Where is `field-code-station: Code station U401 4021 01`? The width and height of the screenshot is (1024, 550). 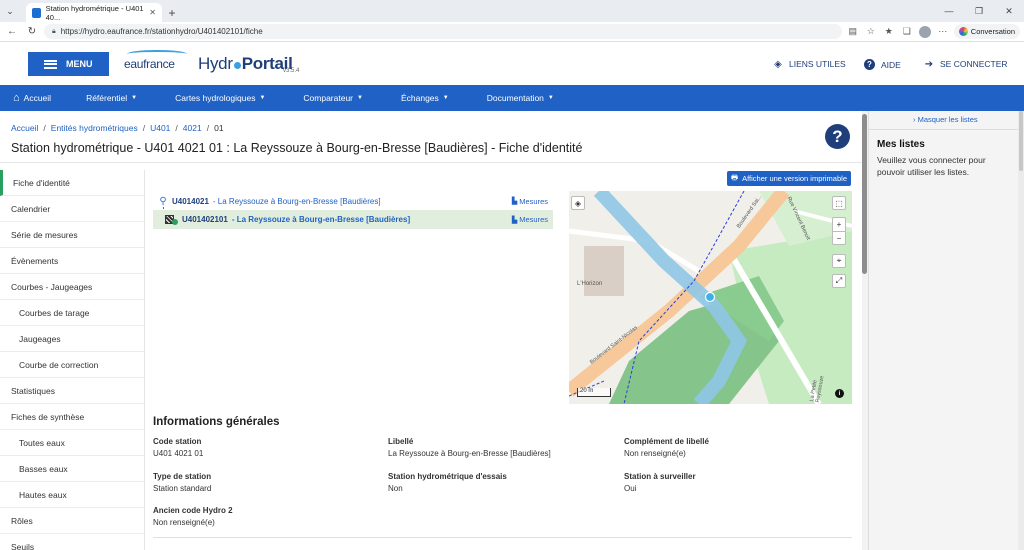 field-code-station: Code station U401 4021 01 is located at coordinates (178, 447).